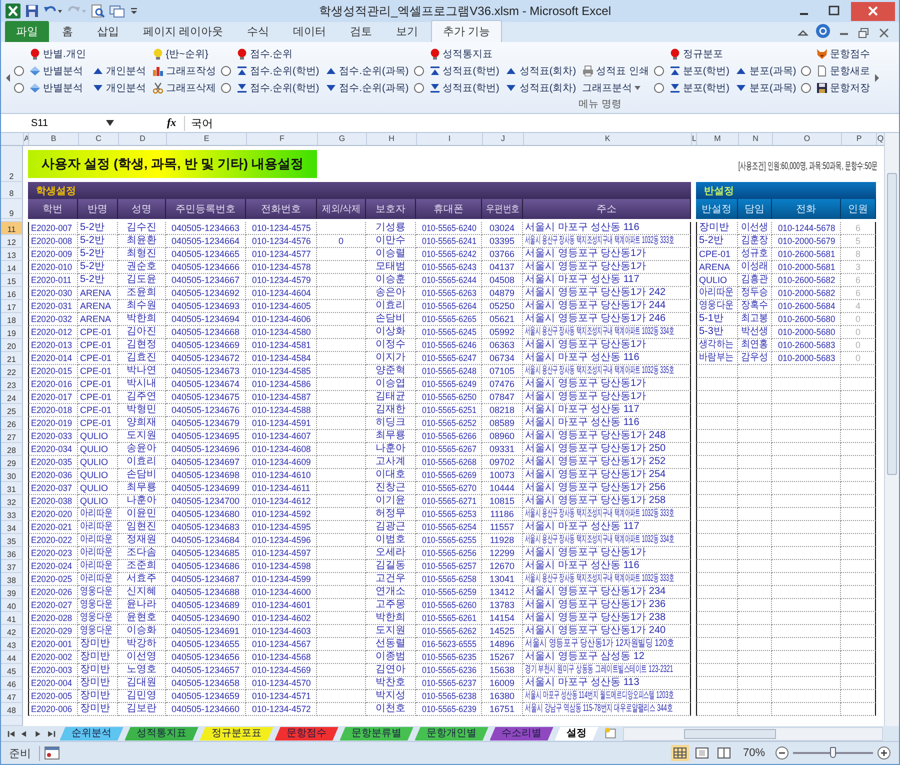 This screenshot has width=900, height=765. Describe the element at coordinates (843, 88) in the screenshot. I see `ribbon-button: 문항저장` at that location.